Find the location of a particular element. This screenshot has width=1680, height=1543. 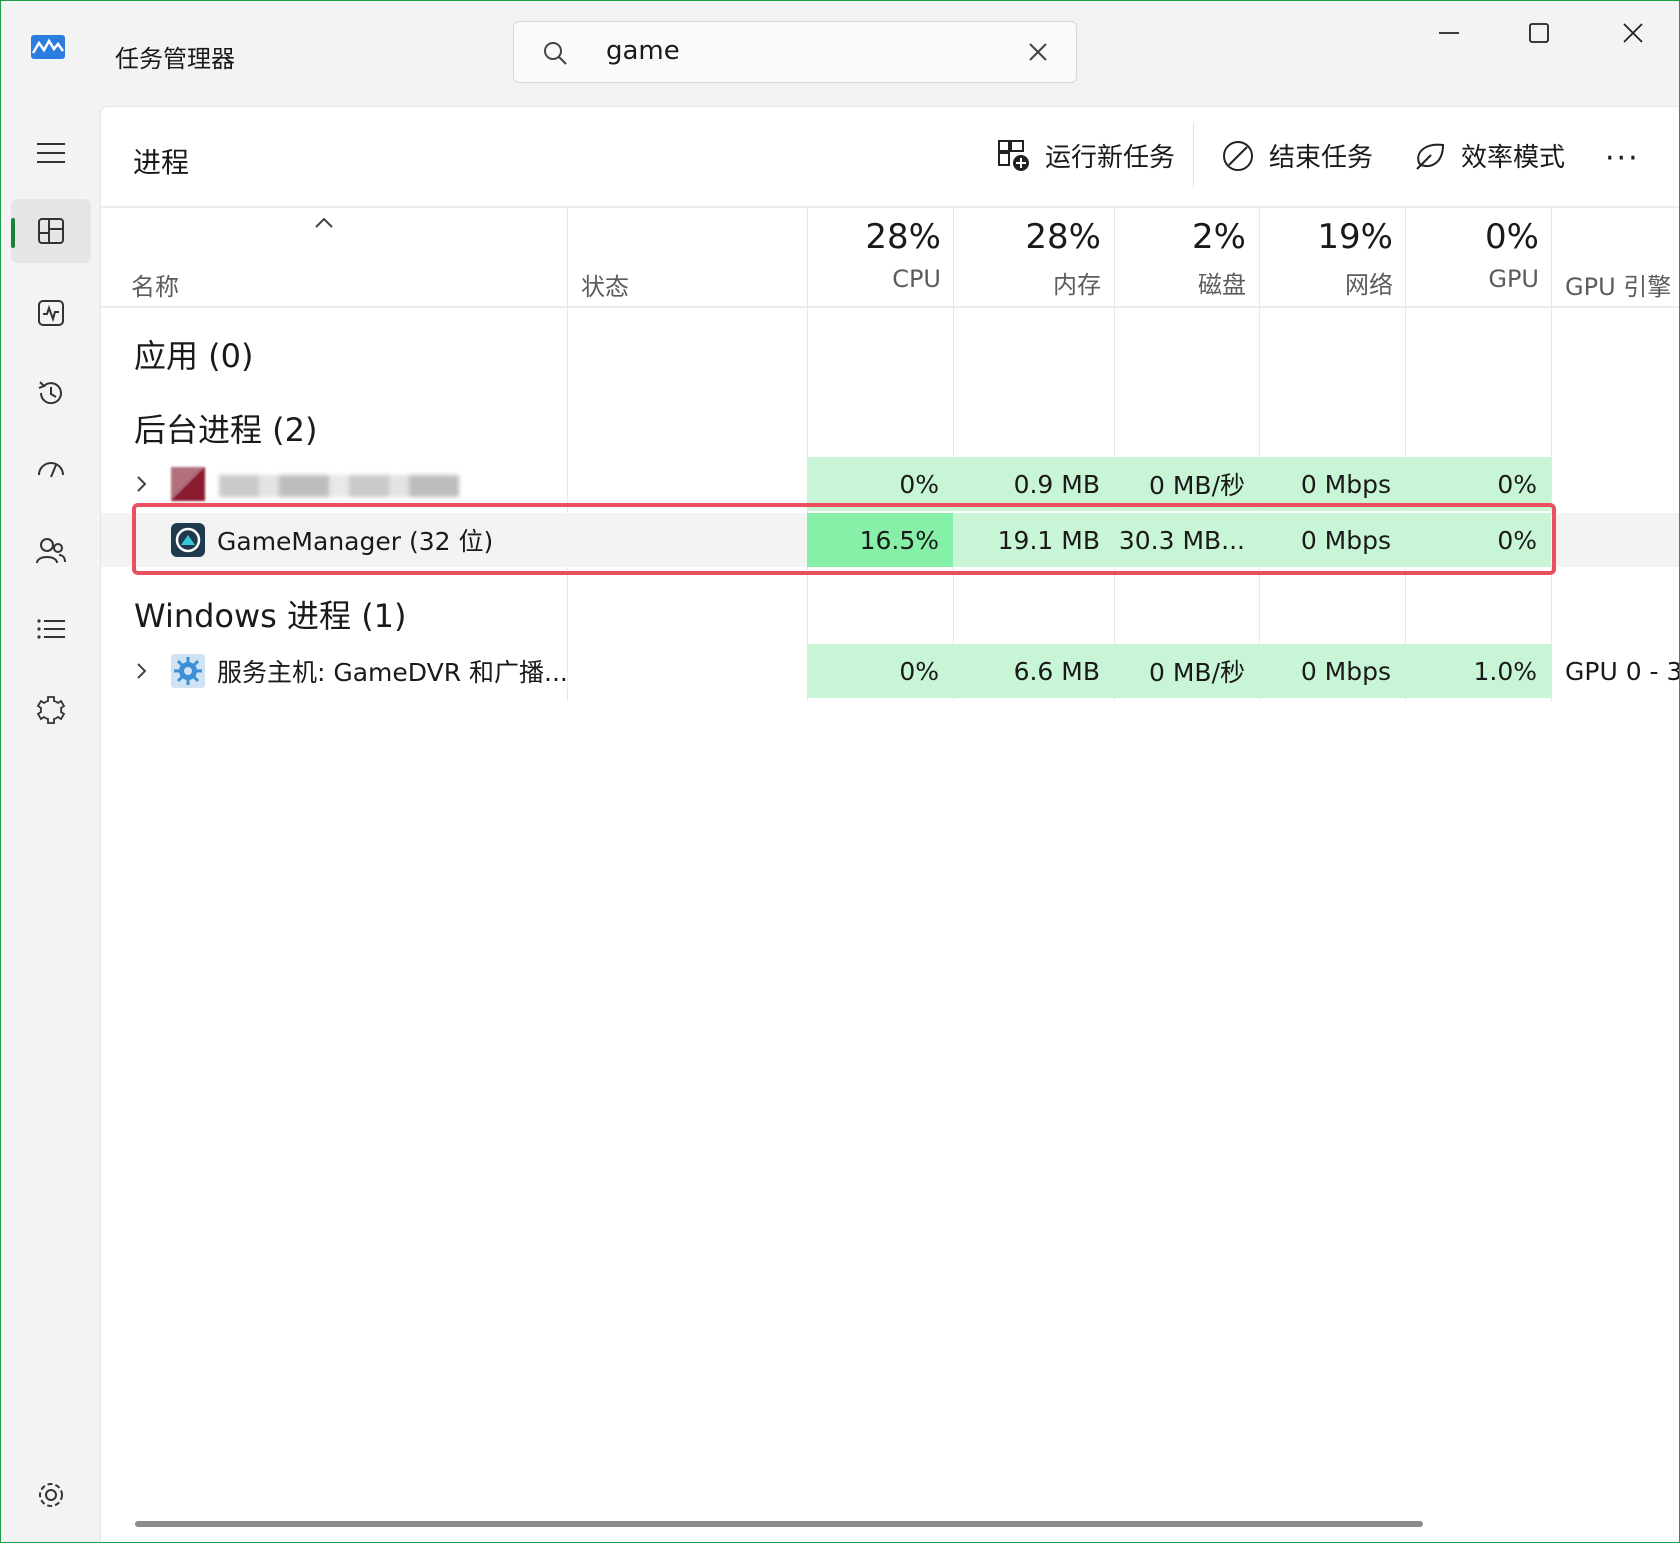

efficiency-mode-button: 效率模式 is located at coordinates (1489, 155).